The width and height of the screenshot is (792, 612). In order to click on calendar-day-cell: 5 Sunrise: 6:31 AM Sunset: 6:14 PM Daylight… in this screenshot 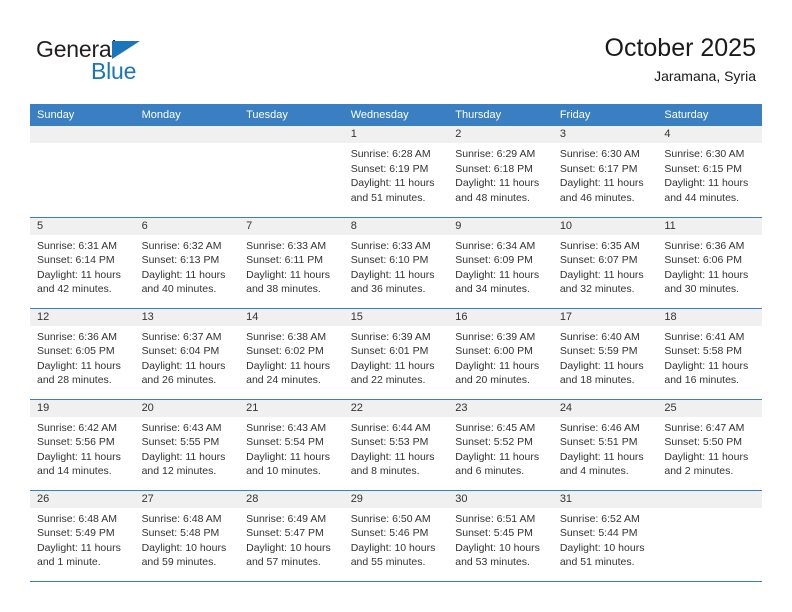, I will do `click(82, 263)`.